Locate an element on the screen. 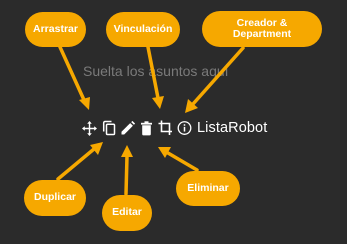 The height and width of the screenshot is (244, 347). callout-editar: Editar is located at coordinates (127, 213).